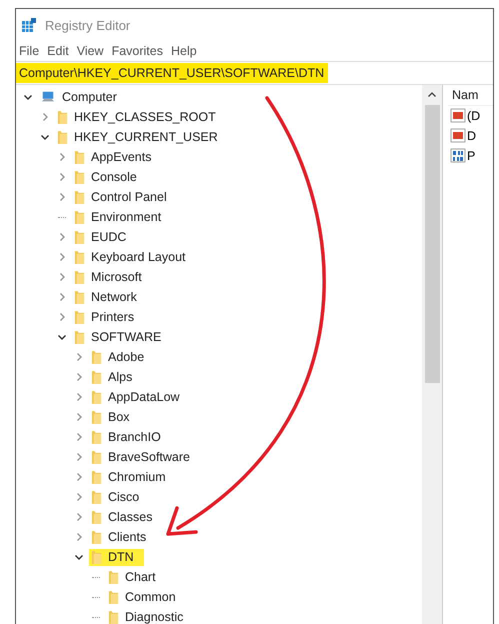  What do you see at coordinates (58, 51) in the screenshot?
I see `menu-item: Edit` at bounding box center [58, 51].